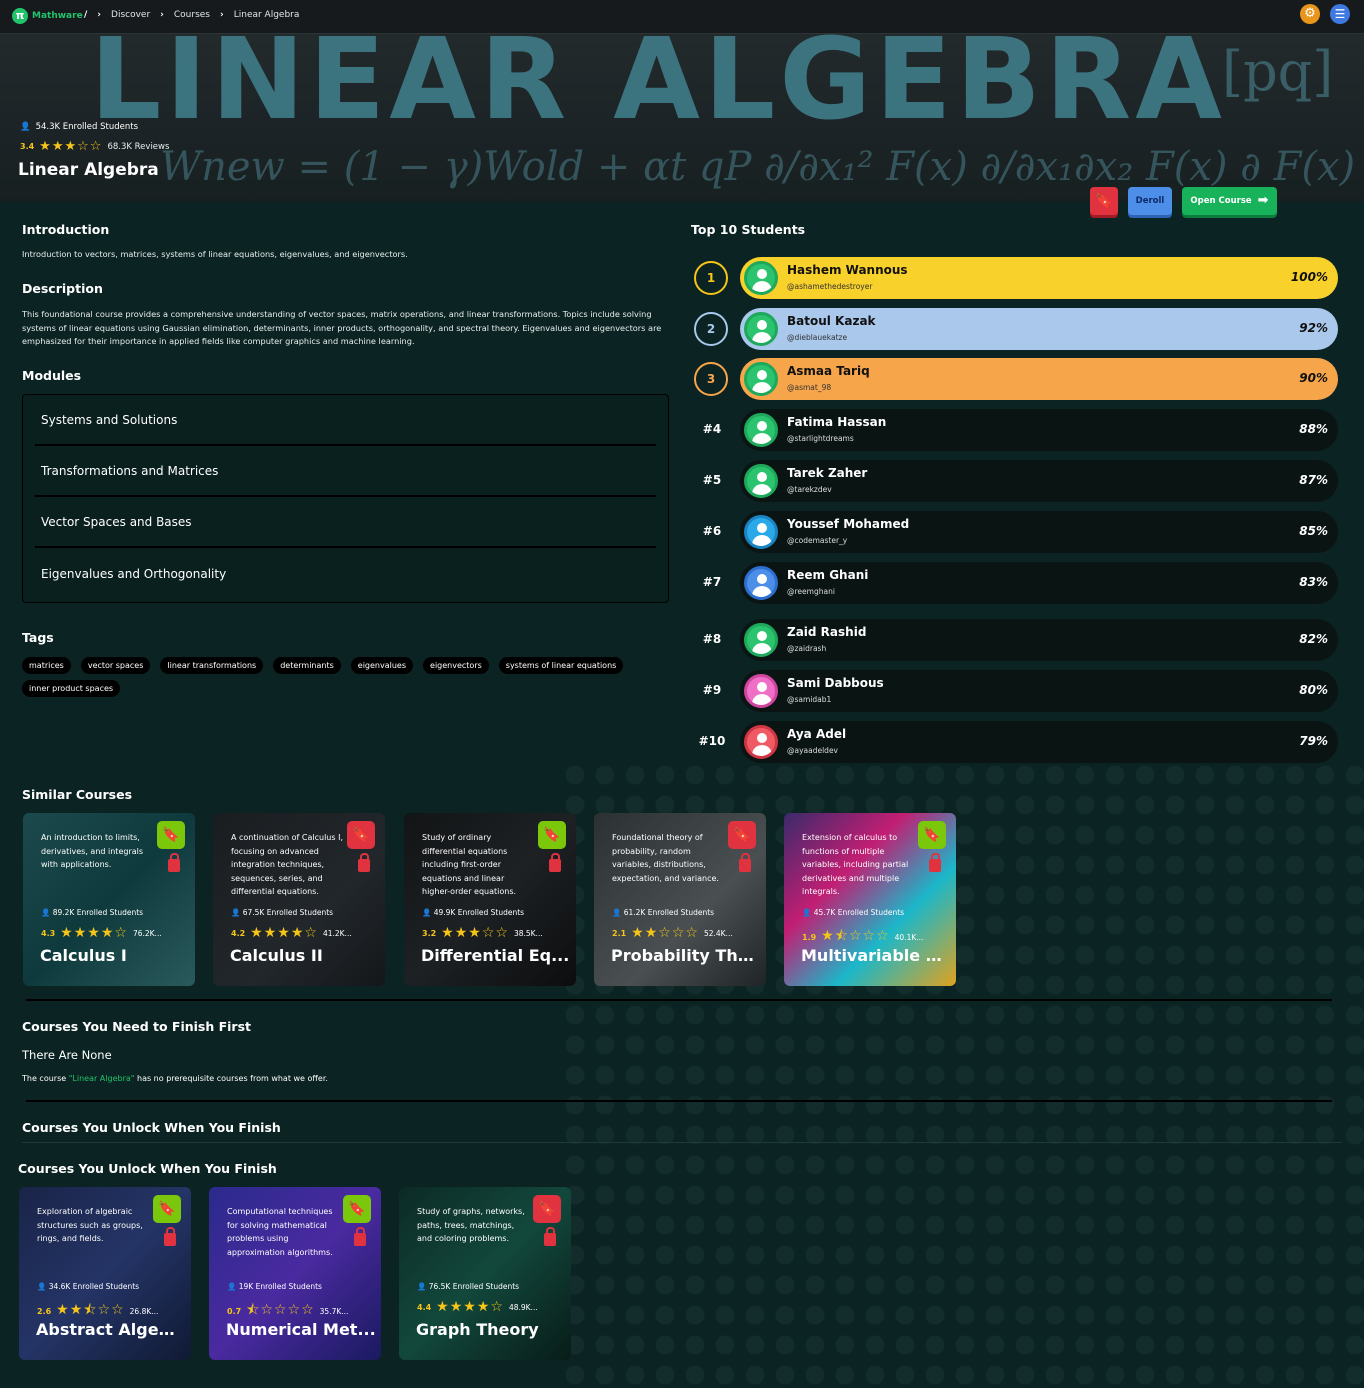  Describe the element at coordinates (1039, 691) in the screenshot. I see `leaderboard-row: Sami Dabbous @samidab1 80%` at that location.